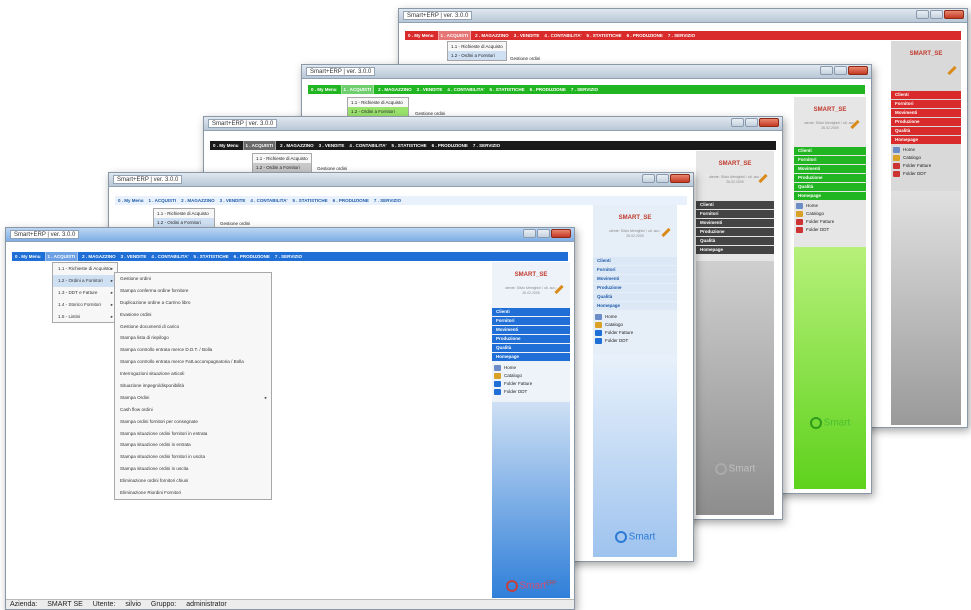  I want to click on submenu-item: 1.4 - Storico Fornitori ▸, so click(85, 305).